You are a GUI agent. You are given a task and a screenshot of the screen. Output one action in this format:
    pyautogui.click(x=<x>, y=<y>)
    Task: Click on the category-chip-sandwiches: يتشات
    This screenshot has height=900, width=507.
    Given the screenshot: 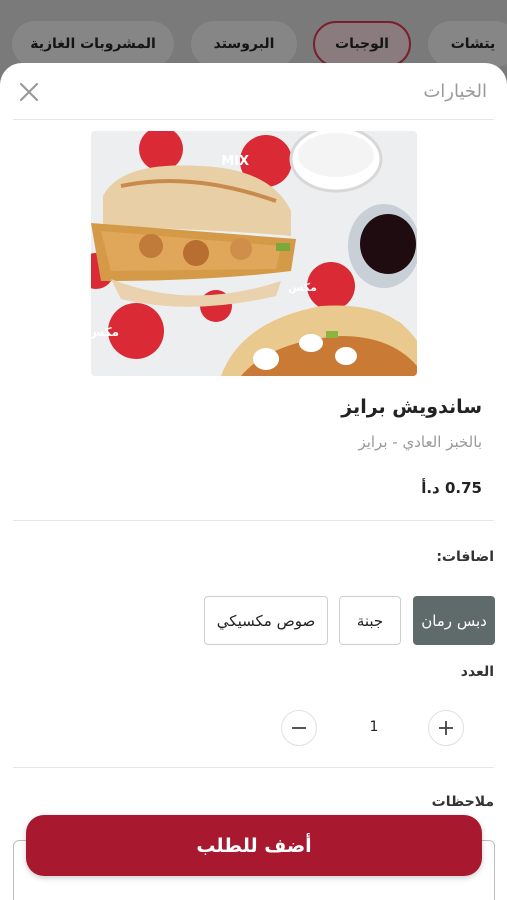 What is the action you would take?
    pyautogui.click(x=467, y=44)
    